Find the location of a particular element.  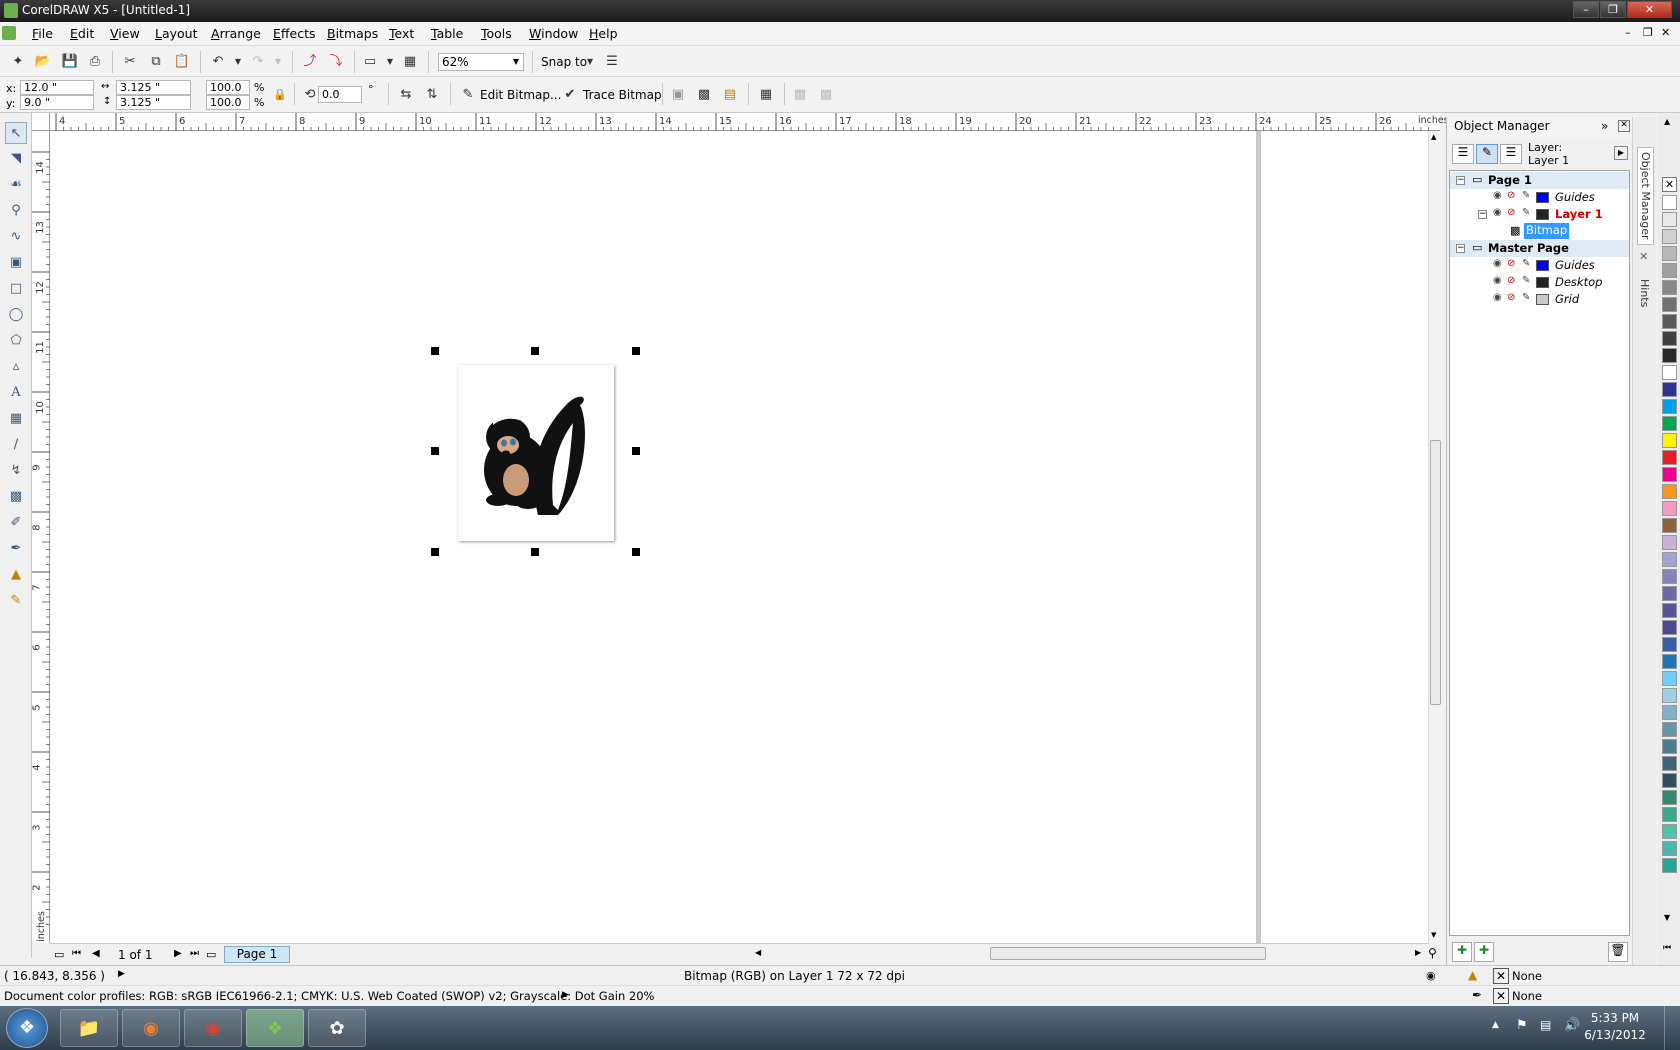

width-field: 3.125 " is located at coordinates (153, 87).